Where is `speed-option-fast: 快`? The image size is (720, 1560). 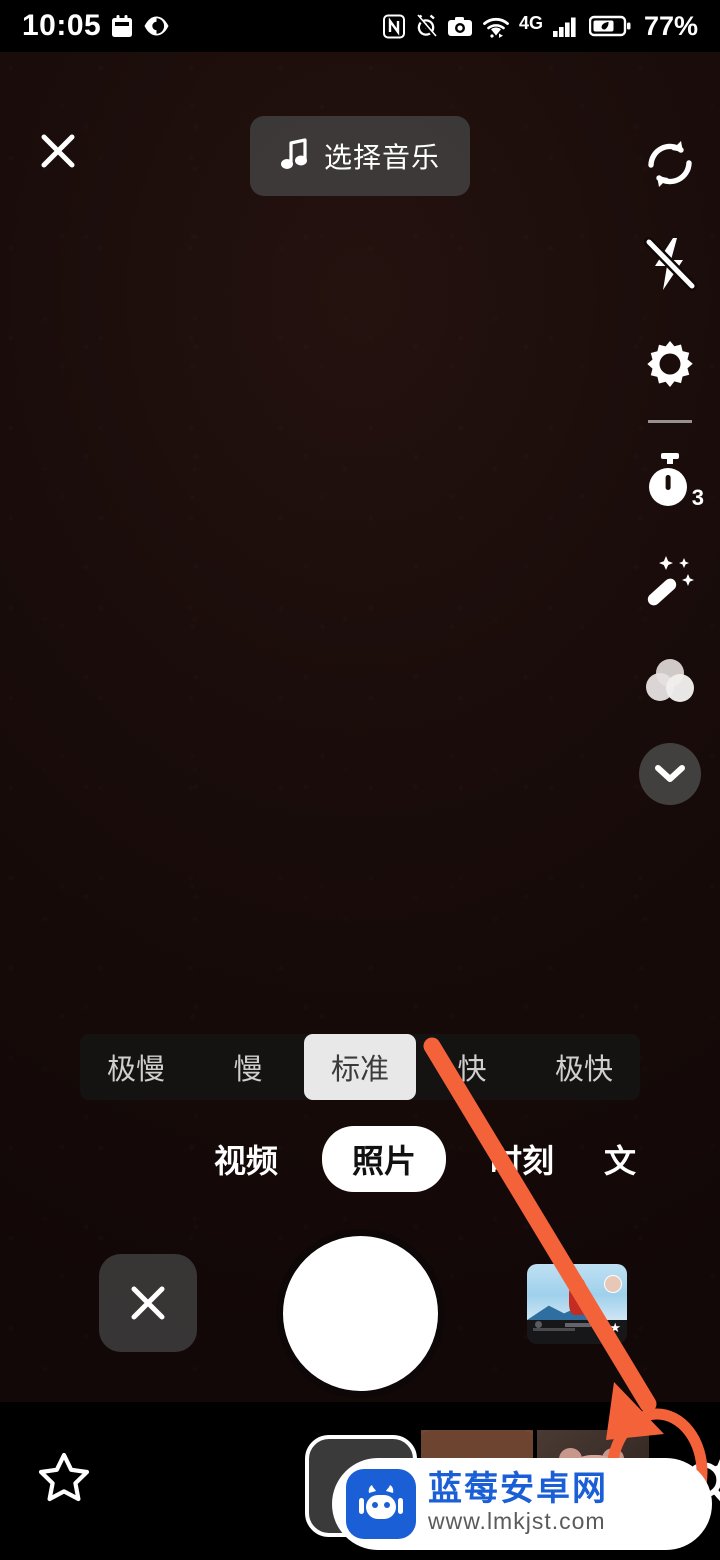
speed-option-fast: 快 is located at coordinates (472, 1067).